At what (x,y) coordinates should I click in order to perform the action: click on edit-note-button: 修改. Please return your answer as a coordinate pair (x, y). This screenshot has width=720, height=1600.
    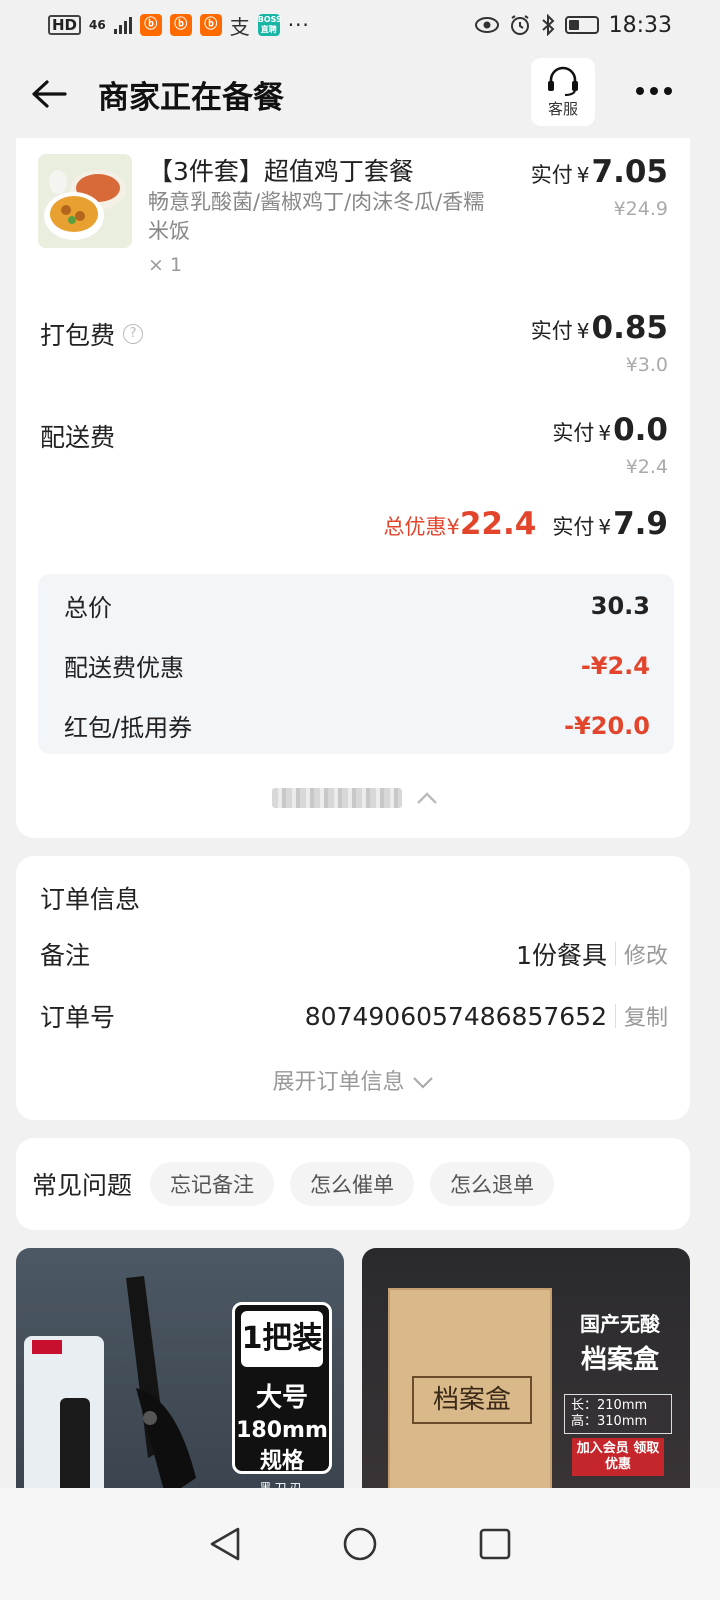
    Looking at the image, I should click on (646, 954).